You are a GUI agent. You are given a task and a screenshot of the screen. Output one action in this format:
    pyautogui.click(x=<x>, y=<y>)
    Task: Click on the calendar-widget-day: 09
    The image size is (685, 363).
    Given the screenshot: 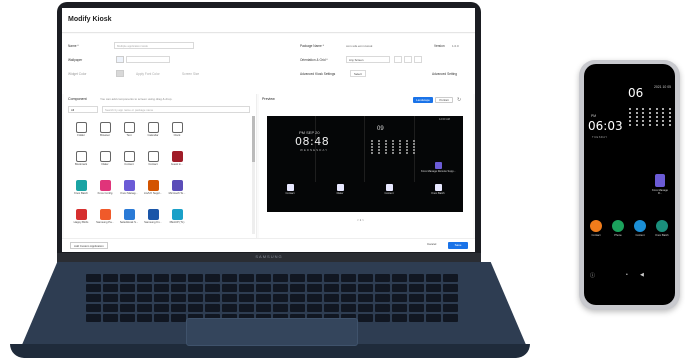 What is the action you would take?
    pyautogui.click(x=380, y=129)
    